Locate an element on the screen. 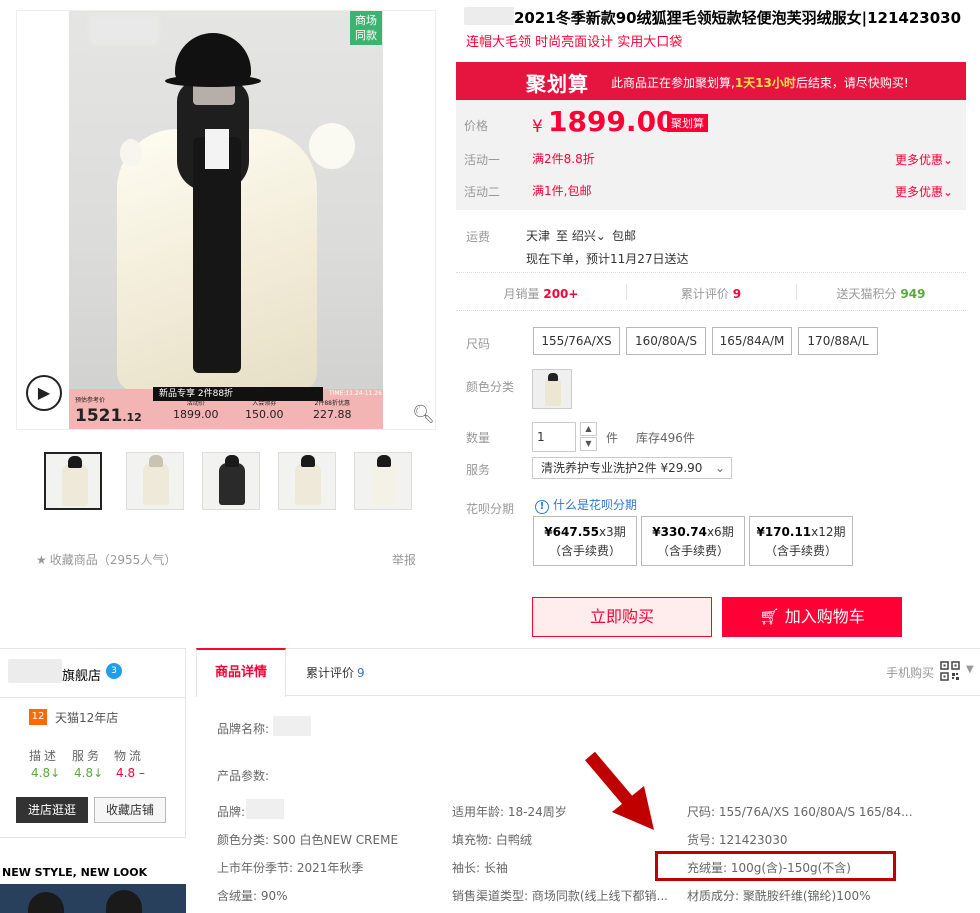  shop-level-badge: 3 is located at coordinates (114, 671).